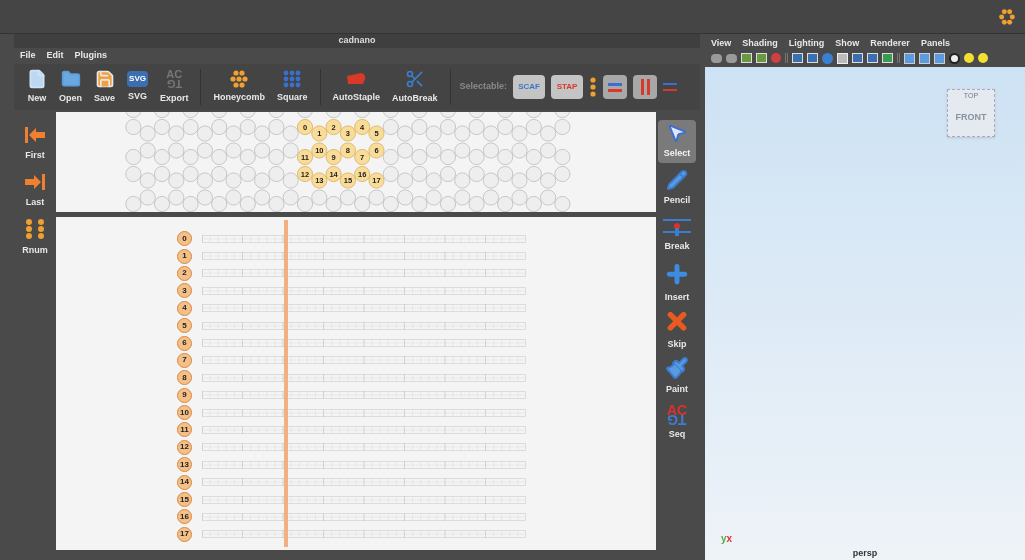 The image size is (1025, 560). Describe the element at coordinates (184, 447) in the screenshot. I see `helix-label: 12` at that location.